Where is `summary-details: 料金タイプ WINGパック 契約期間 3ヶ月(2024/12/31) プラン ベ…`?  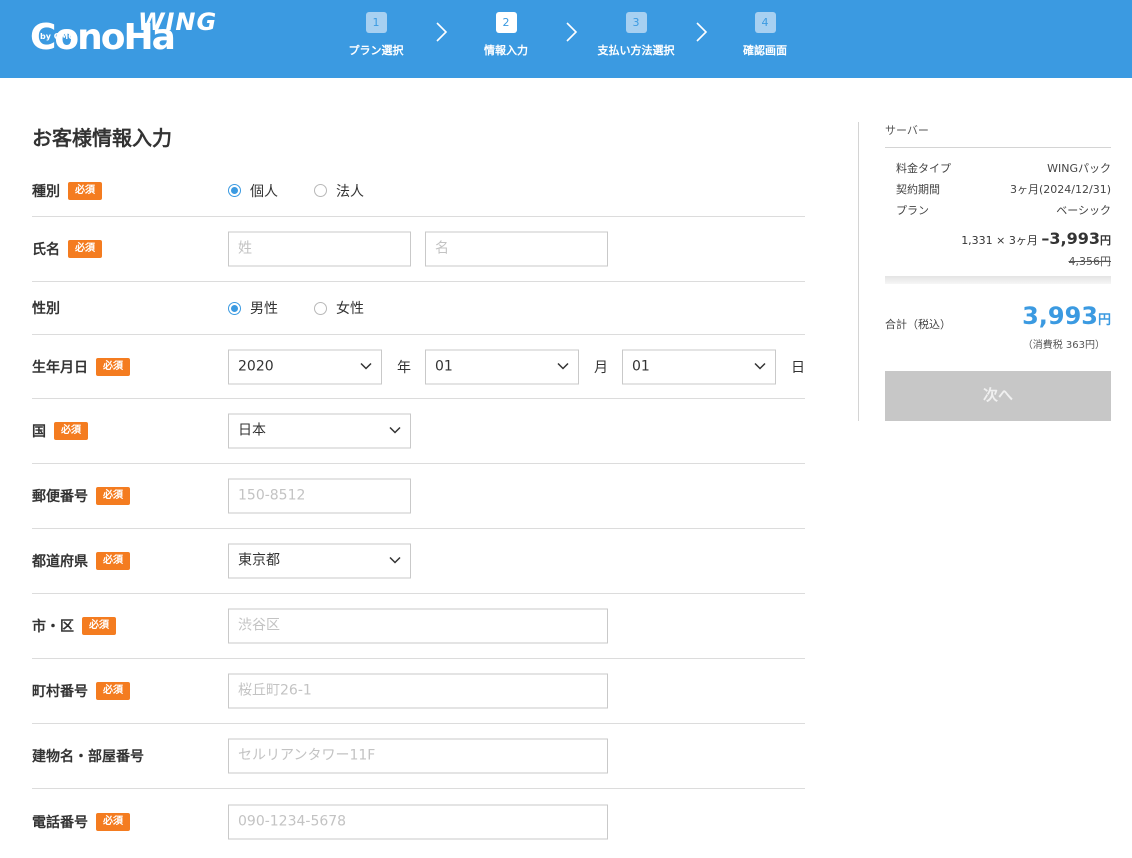
summary-details: 料金タイプ WINGパック 契約期間 3ヶ月(2024/12/31) プラン ベ… is located at coordinates (998, 208).